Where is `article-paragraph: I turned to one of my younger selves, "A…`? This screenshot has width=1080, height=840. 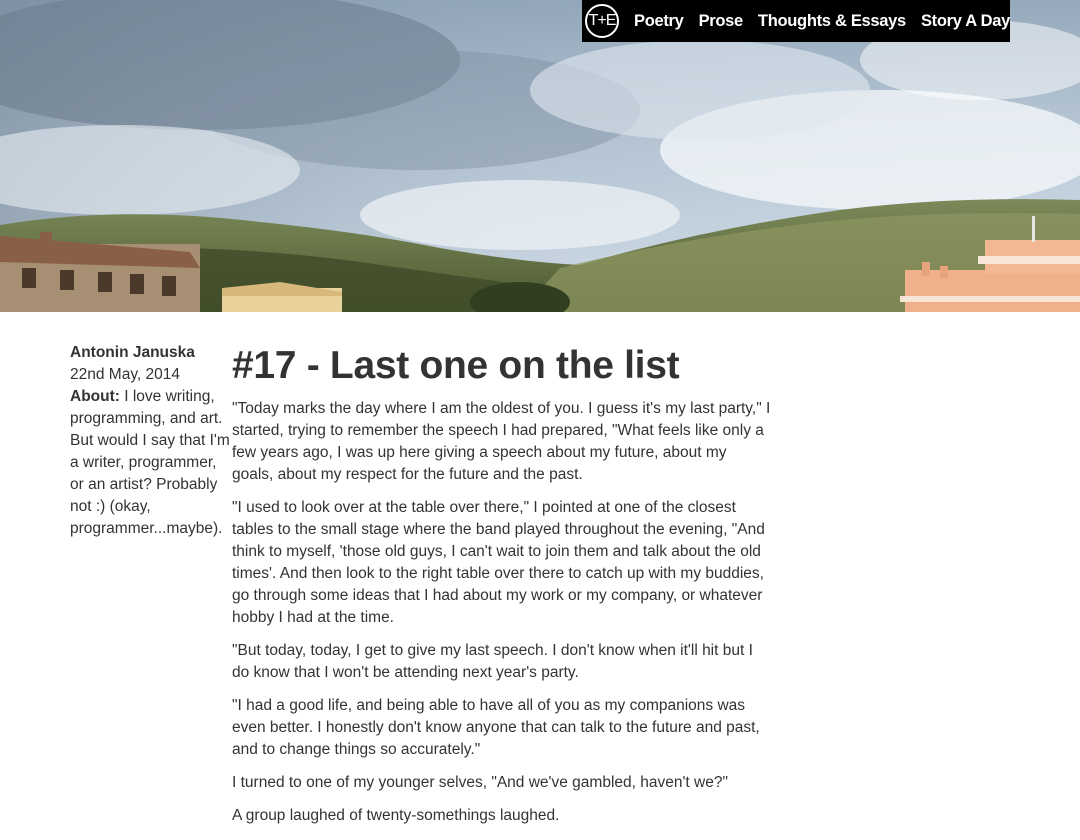
article-paragraph: I turned to one of my younger selves, "A… is located at coordinates (480, 782).